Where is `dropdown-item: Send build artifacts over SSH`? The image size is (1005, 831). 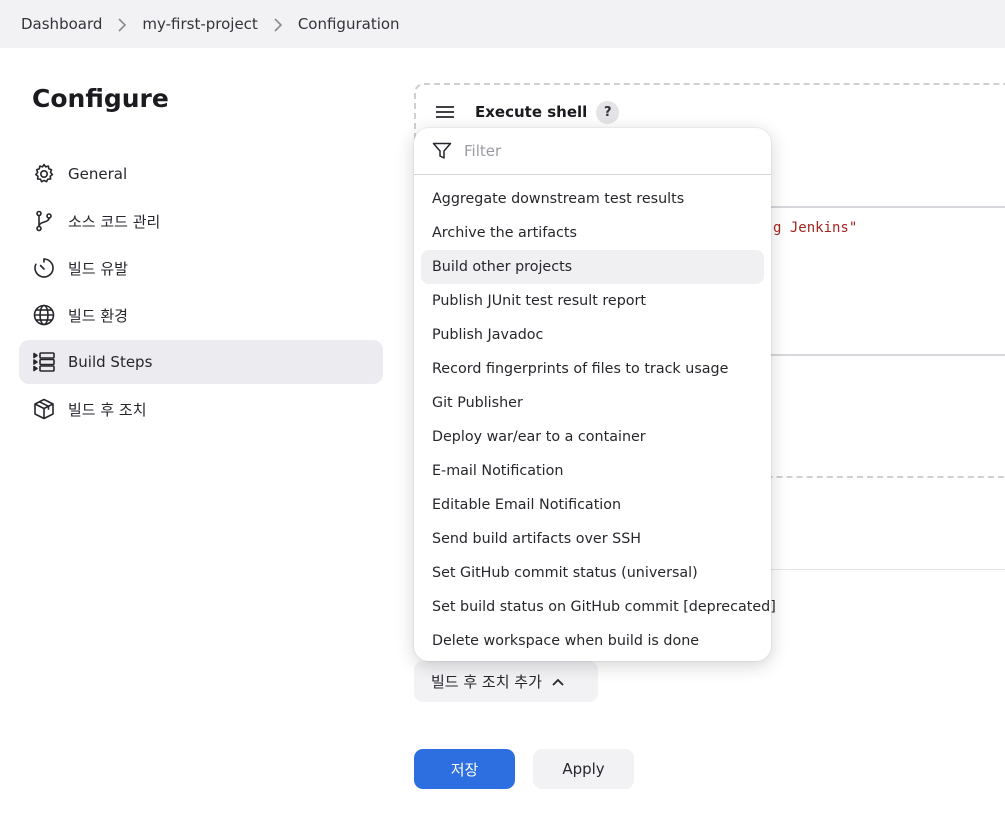 dropdown-item: Send build artifacts over SSH is located at coordinates (592, 539).